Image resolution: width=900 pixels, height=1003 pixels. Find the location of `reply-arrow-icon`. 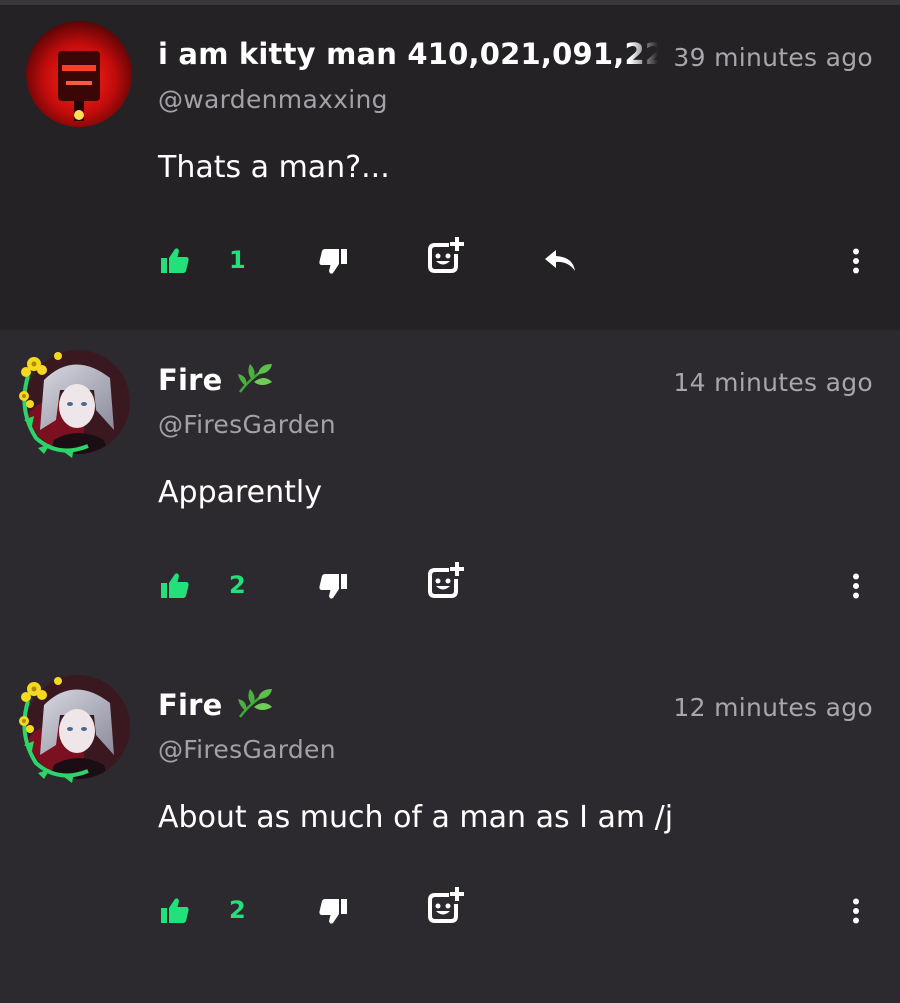

reply-arrow-icon is located at coordinates (560, 260).